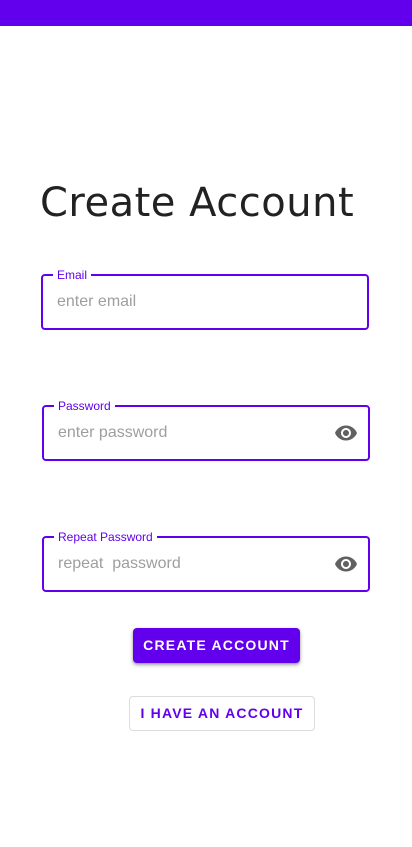 The height and width of the screenshot is (847, 412). I want to click on email-field: Email, so click(205, 298).